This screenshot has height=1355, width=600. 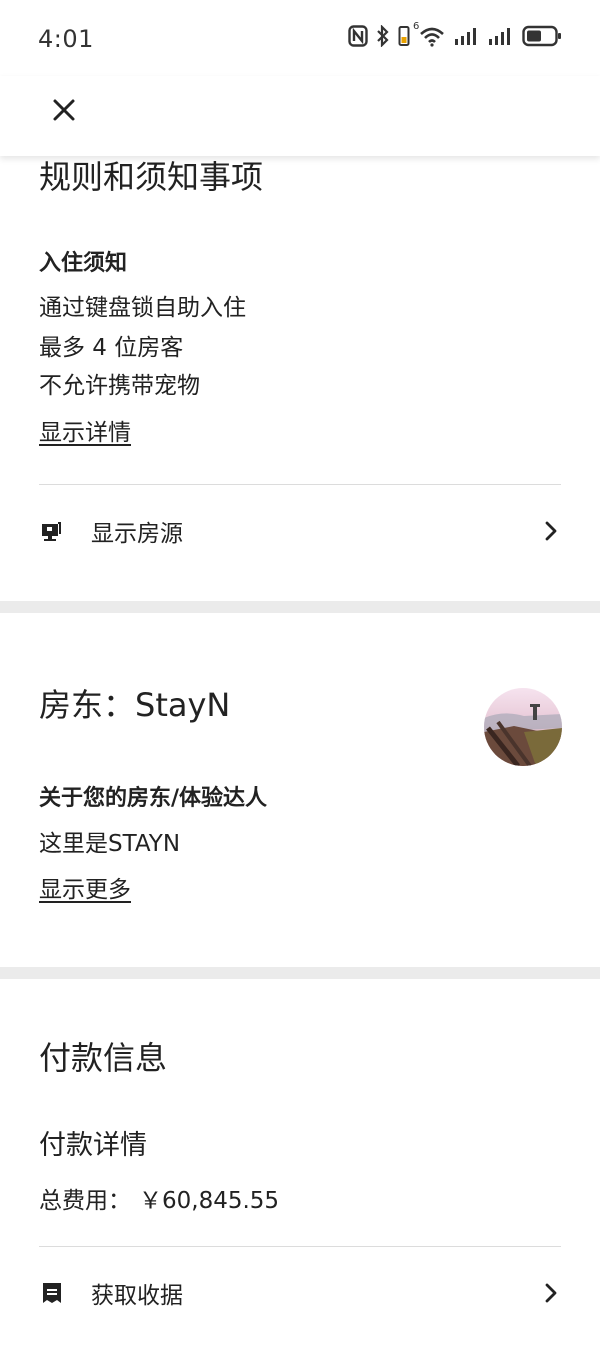 I want to click on status-icons: 6, so click(x=455, y=36).